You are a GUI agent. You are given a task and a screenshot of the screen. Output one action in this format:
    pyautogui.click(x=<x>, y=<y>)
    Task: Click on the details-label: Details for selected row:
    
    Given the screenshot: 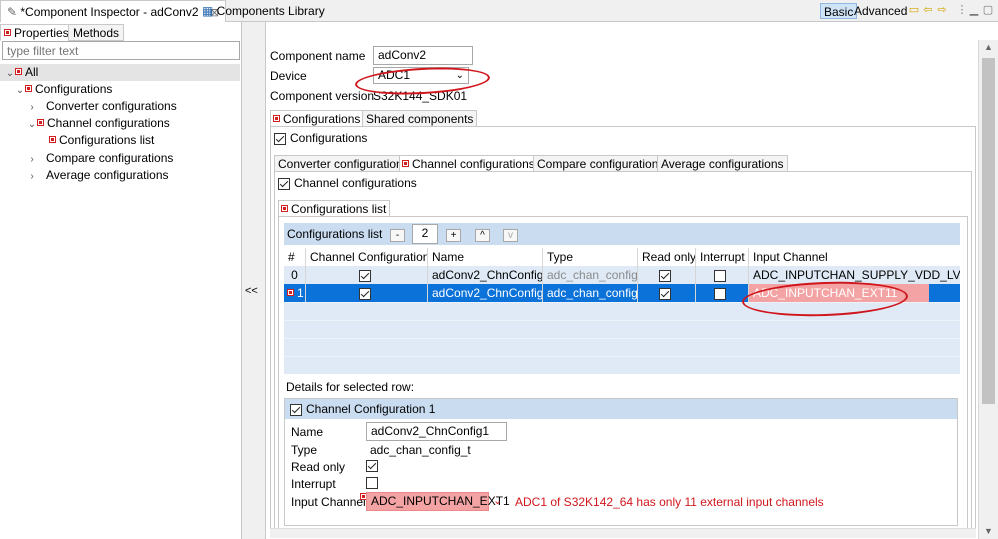 What is the action you would take?
    pyautogui.click(x=350, y=387)
    